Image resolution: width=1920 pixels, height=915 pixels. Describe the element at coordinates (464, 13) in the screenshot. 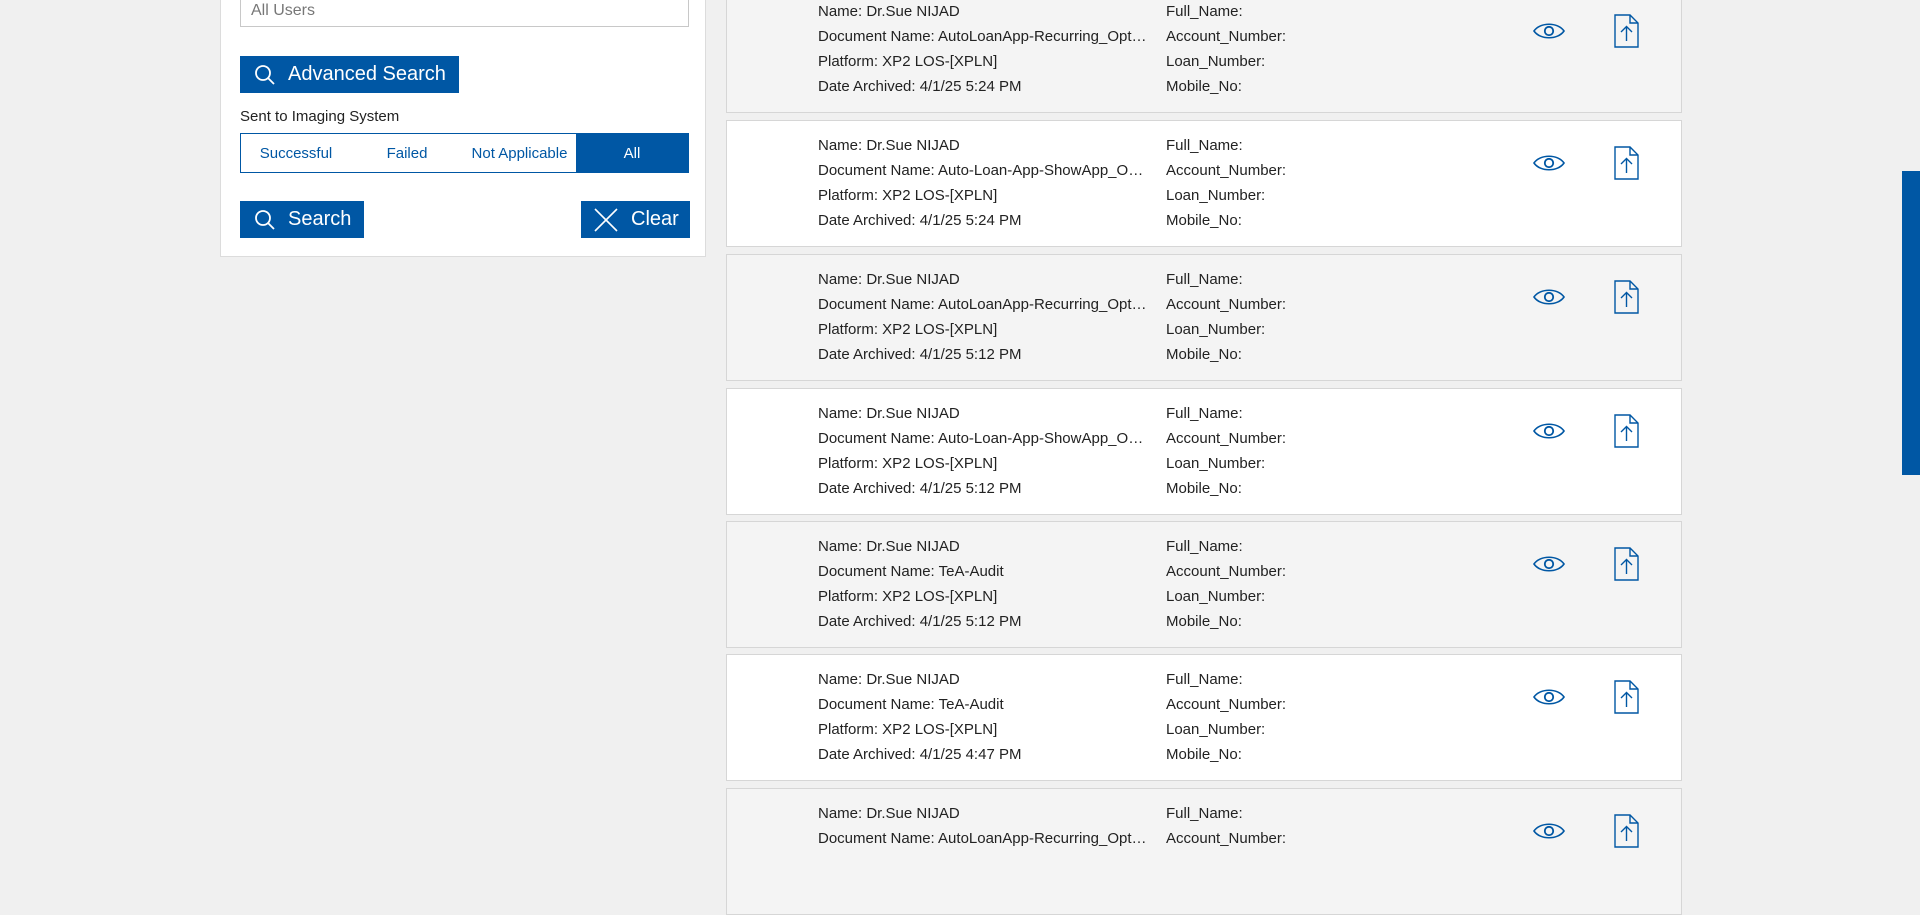

I see `user-filter-input` at that location.